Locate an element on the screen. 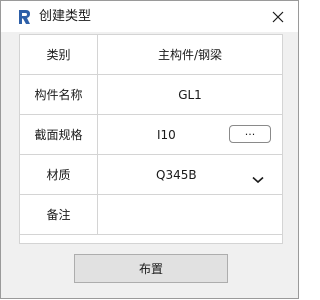 The height and width of the screenshot is (300, 320). title-bar: 创建类型 is located at coordinates (149, 16).